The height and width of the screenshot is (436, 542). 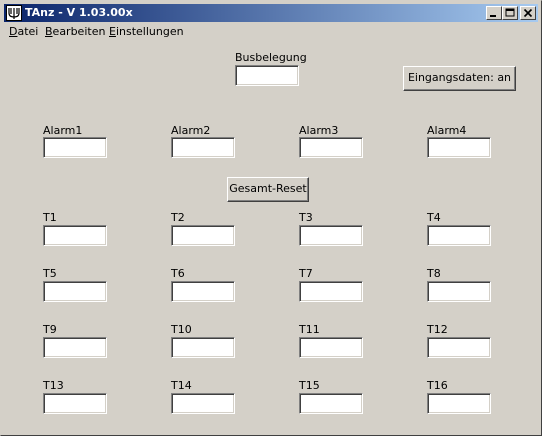 I want to click on t7-label: T7, so click(x=306, y=273).